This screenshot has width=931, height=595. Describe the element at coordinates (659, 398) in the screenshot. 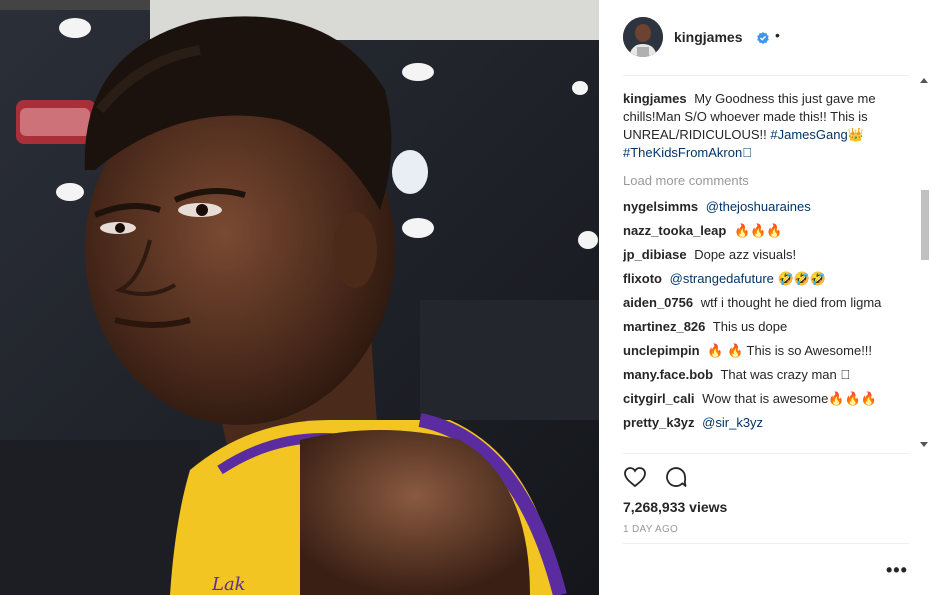

I see `comment-username: citygirl_cali` at that location.